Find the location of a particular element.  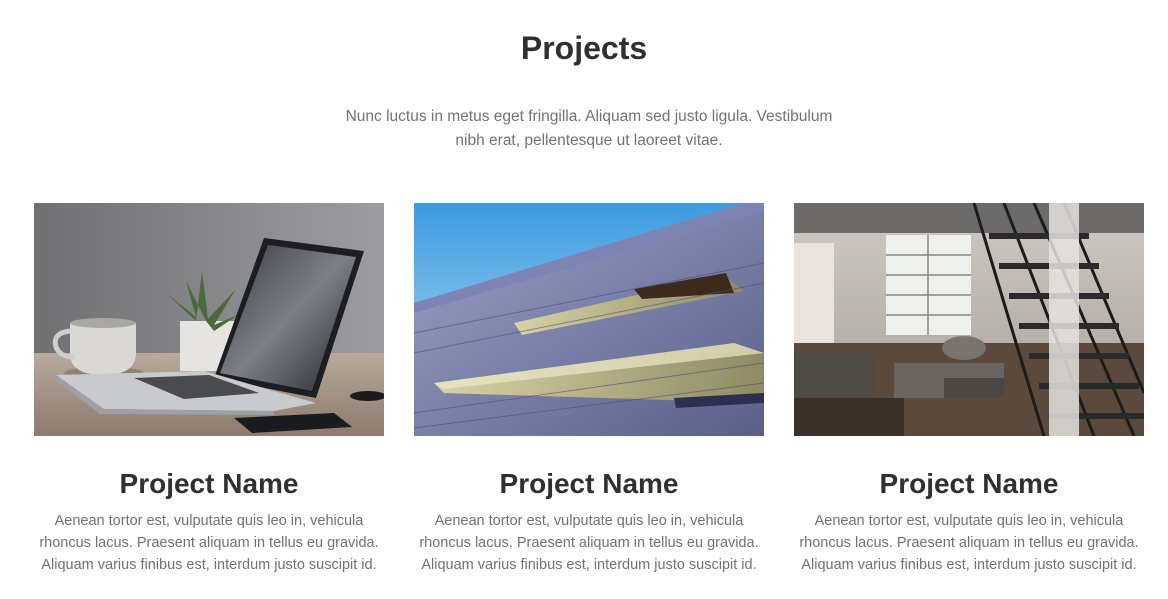

laptop-on-desk-photo is located at coordinates (209, 319).